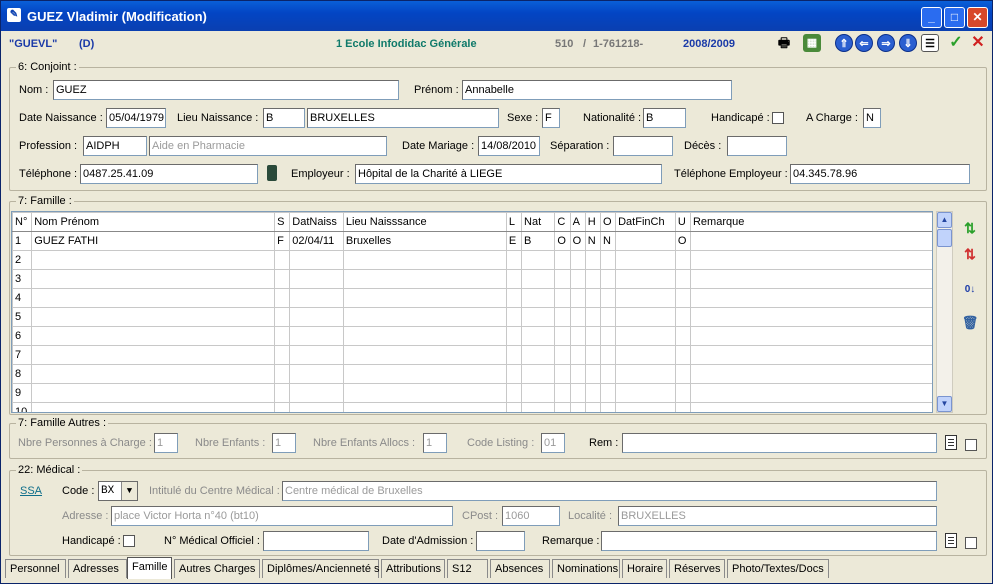 The width and height of the screenshot is (993, 584). What do you see at coordinates (784, 43) in the screenshot?
I see `print-icon: 🖶` at bounding box center [784, 43].